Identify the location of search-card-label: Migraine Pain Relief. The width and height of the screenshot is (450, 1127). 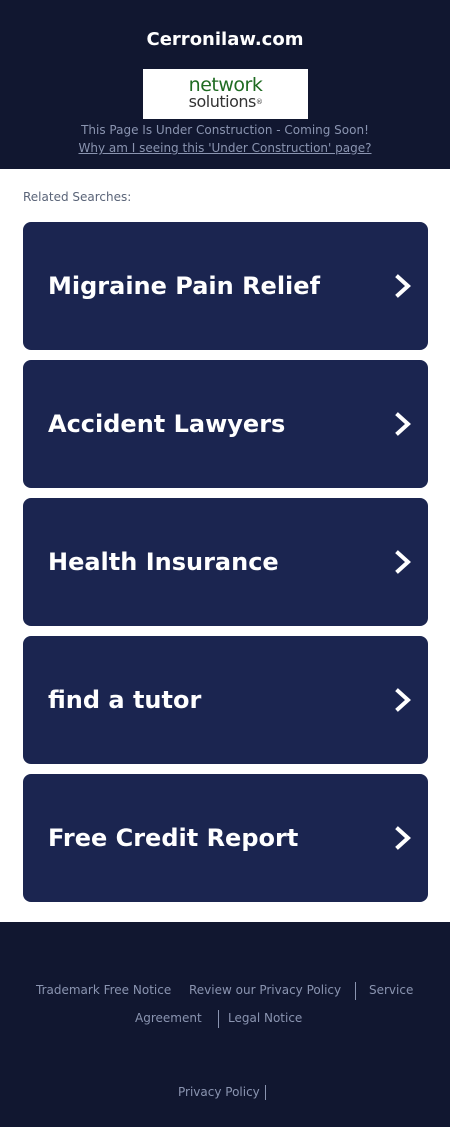
(184, 286).